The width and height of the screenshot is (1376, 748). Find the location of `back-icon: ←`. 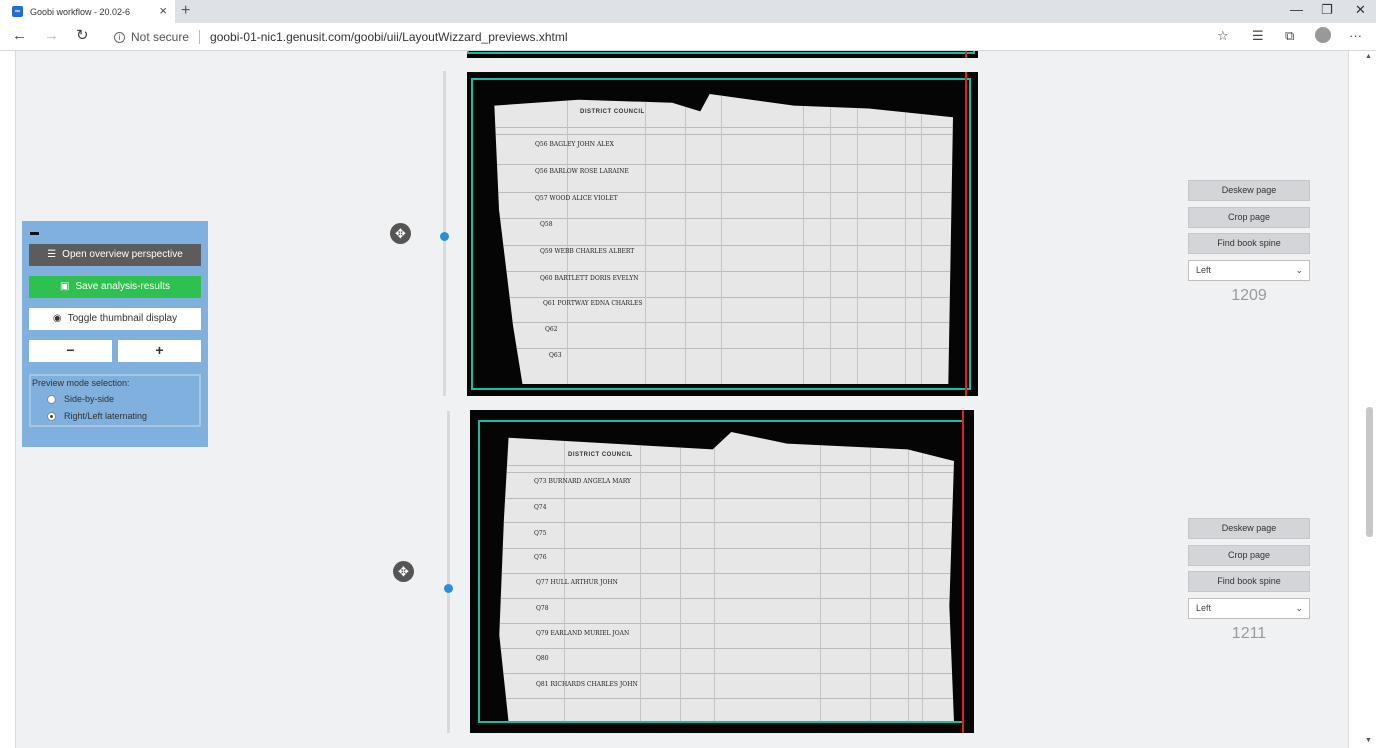

back-icon: ← is located at coordinates (19, 36).